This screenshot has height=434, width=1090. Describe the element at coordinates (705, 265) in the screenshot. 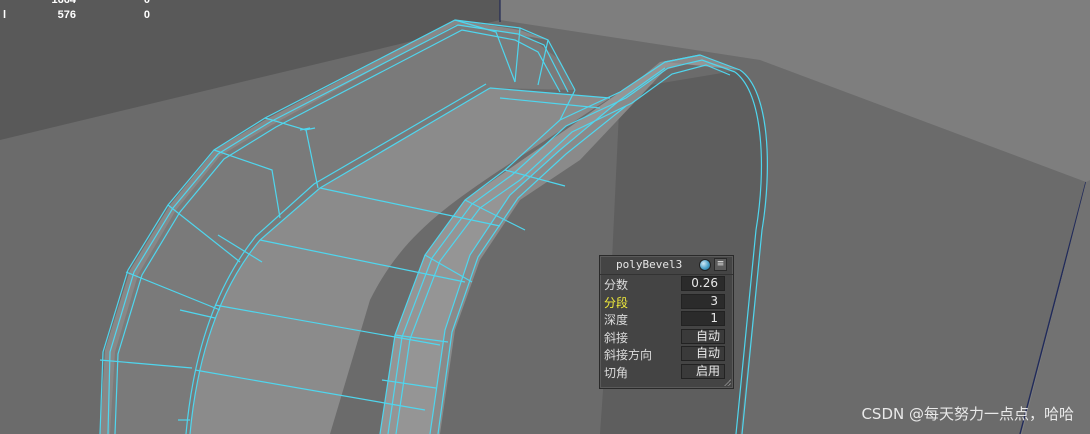

I see `globe-icon` at that location.